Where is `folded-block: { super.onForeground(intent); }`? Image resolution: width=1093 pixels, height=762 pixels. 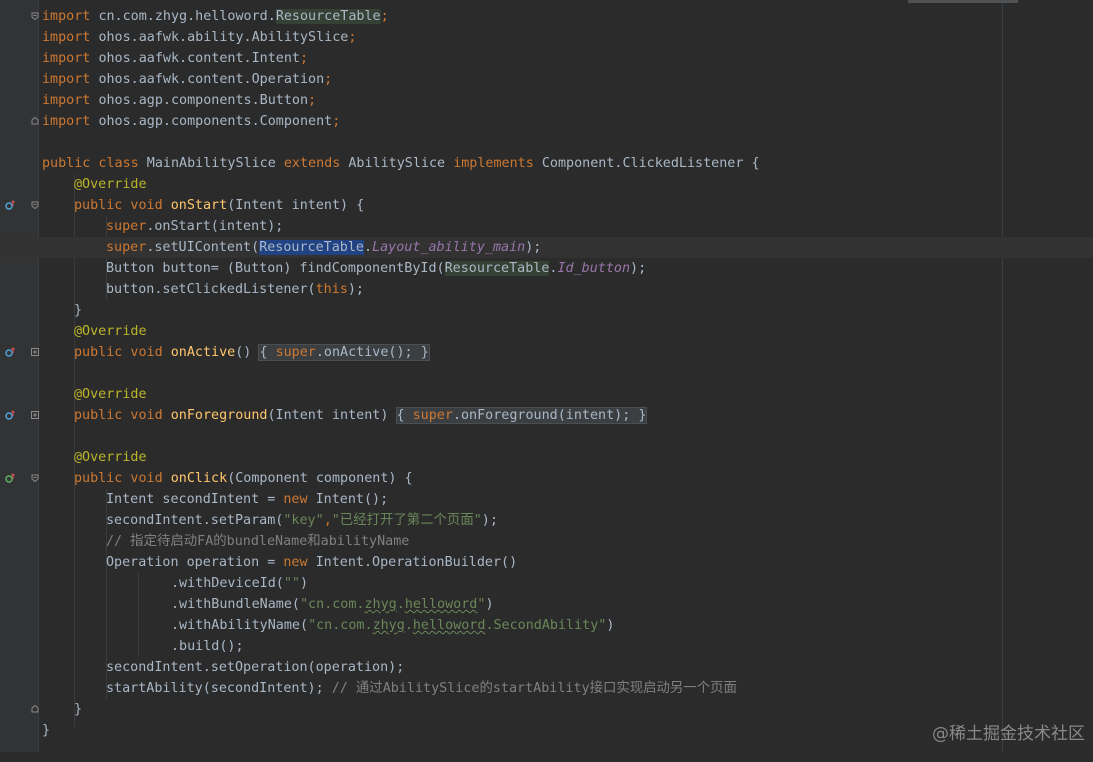
folded-block: { super.onForeground(intent); } is located at coordinates (521, 415).